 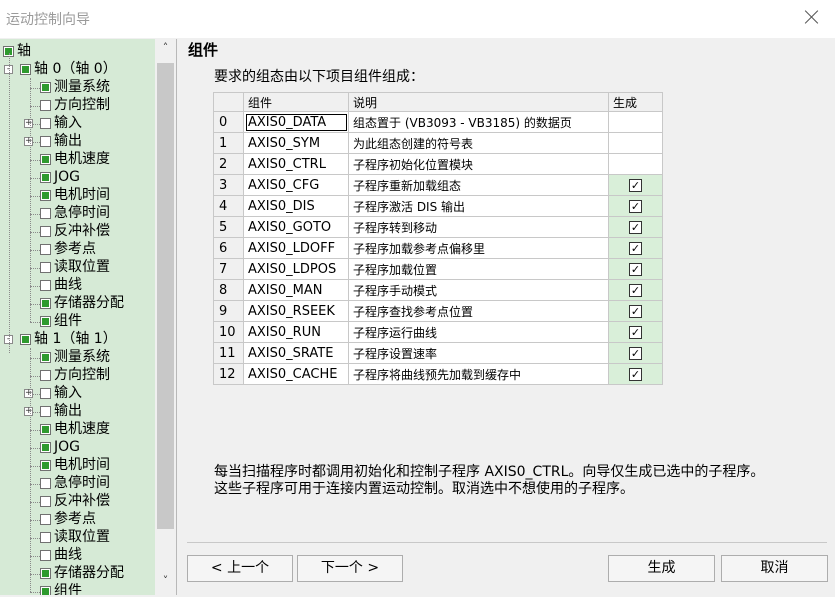 I want to click on component-cell: AXIS0_CTRL, so click(x=296, y=164).